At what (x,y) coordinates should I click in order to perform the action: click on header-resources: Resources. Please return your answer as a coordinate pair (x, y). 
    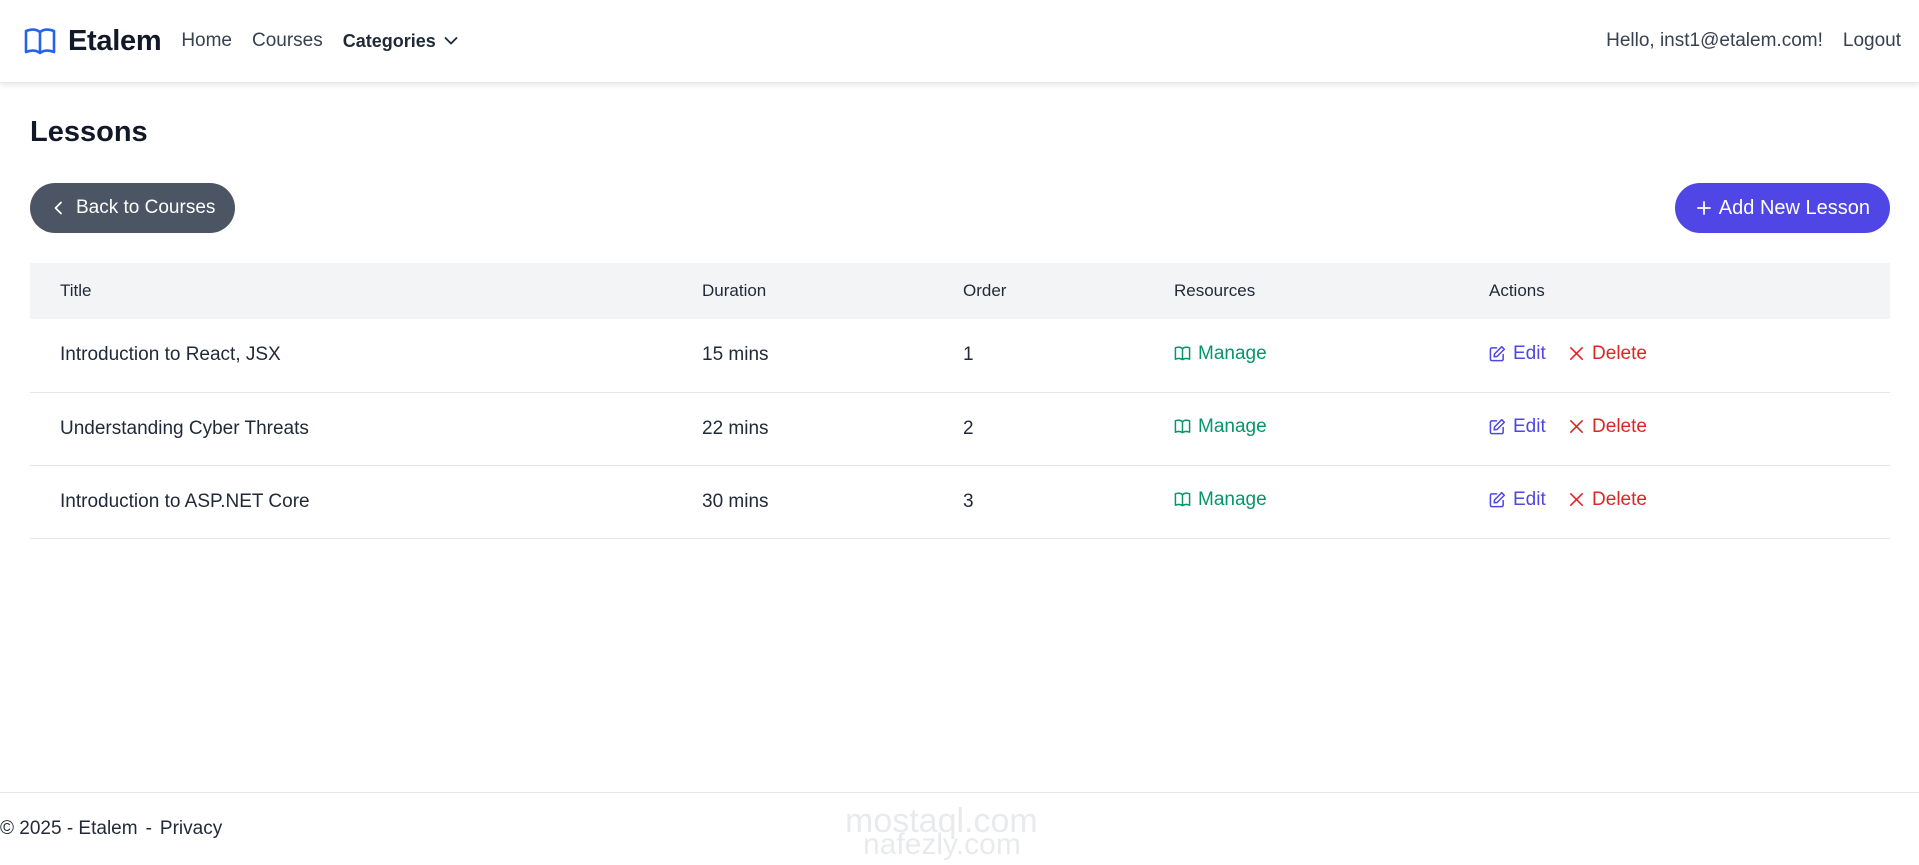
    Looking at the image, I should click on (1215, 290).